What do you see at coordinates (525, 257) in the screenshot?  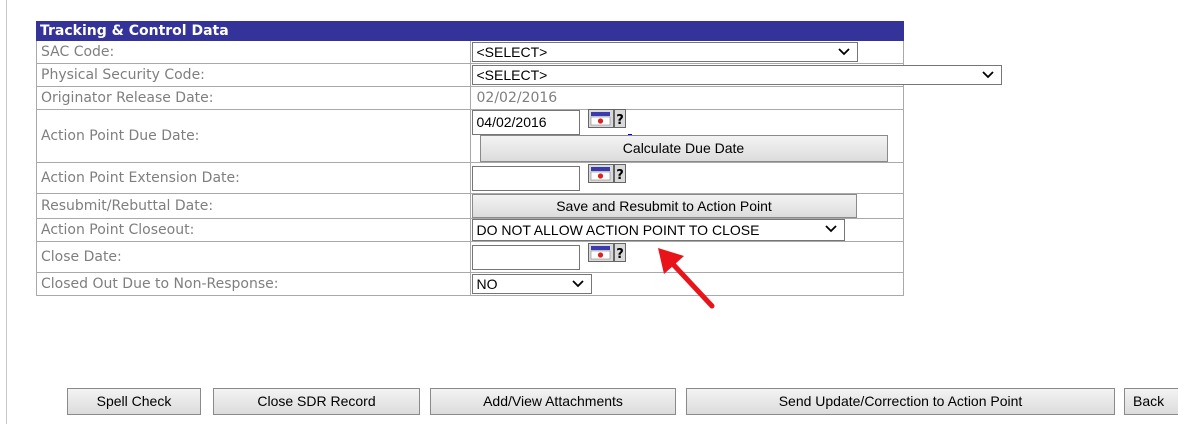 I see `close-date-input` at bounding box center [525, 257].